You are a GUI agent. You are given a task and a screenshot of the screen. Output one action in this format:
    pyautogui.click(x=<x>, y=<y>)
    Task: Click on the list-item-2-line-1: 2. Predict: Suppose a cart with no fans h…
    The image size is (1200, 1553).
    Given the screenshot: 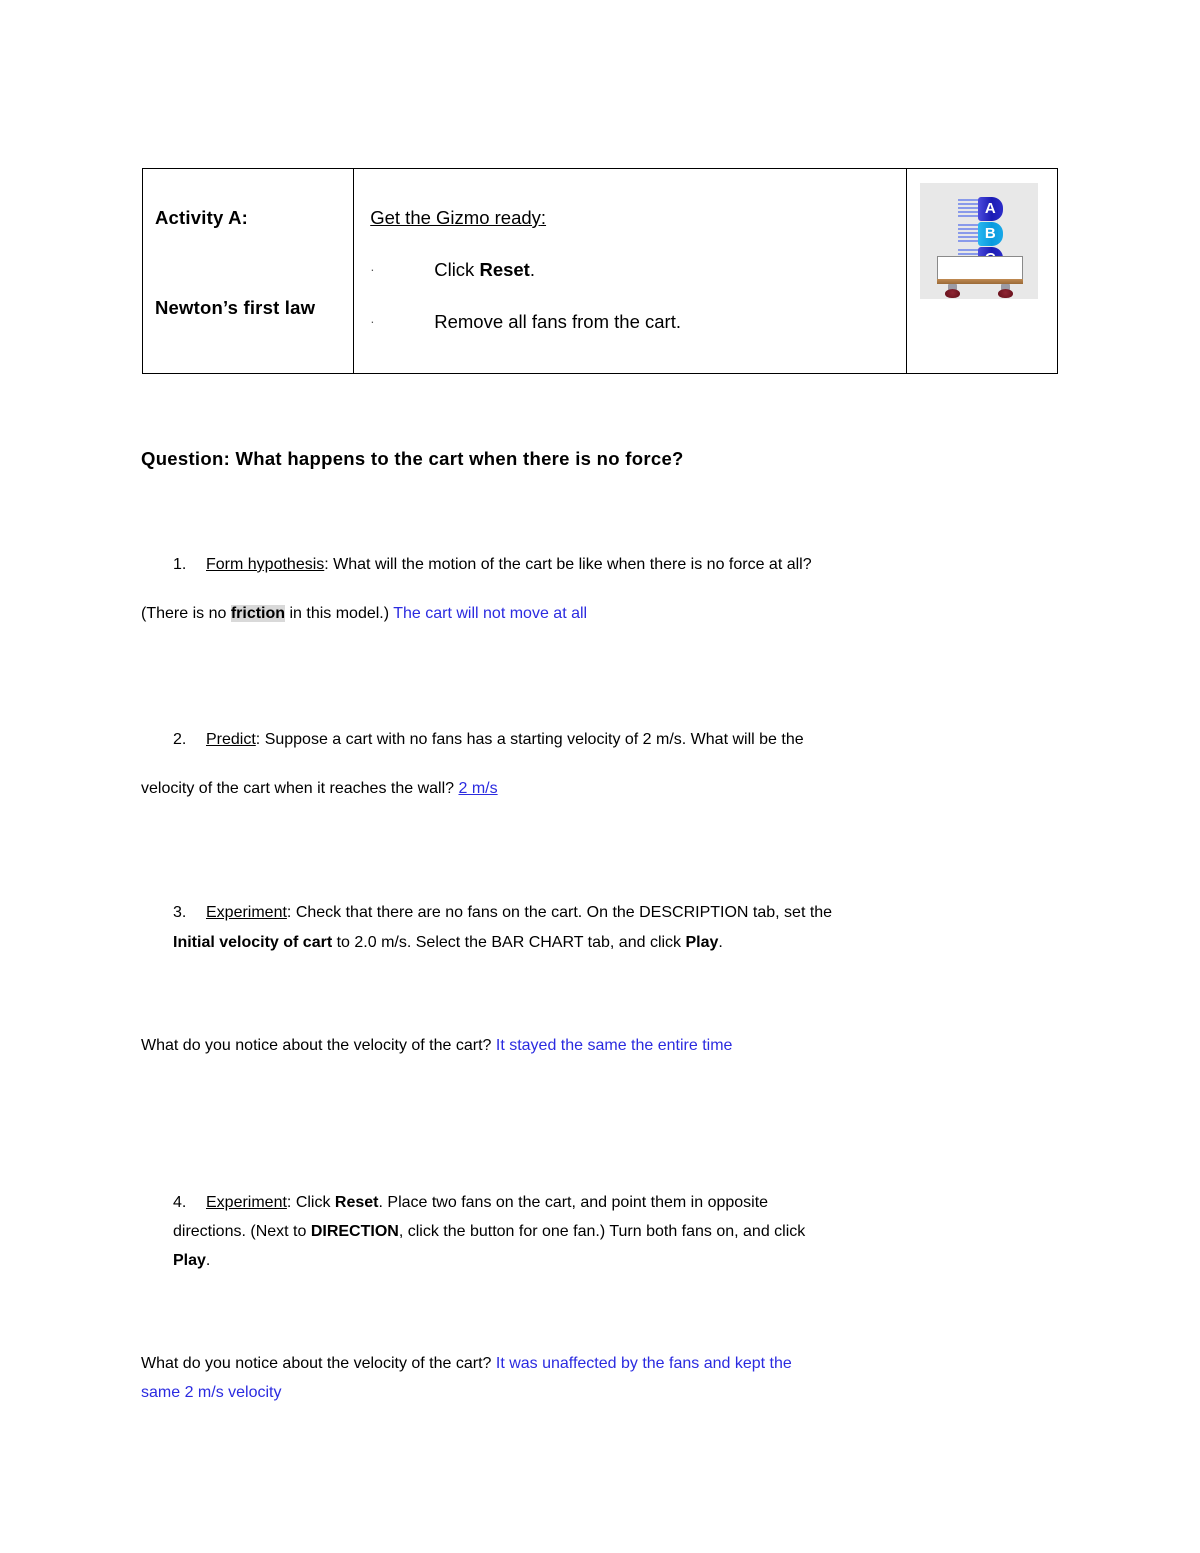 What is the action you would take?
    pyautogui.click(x=488, y=740)
    